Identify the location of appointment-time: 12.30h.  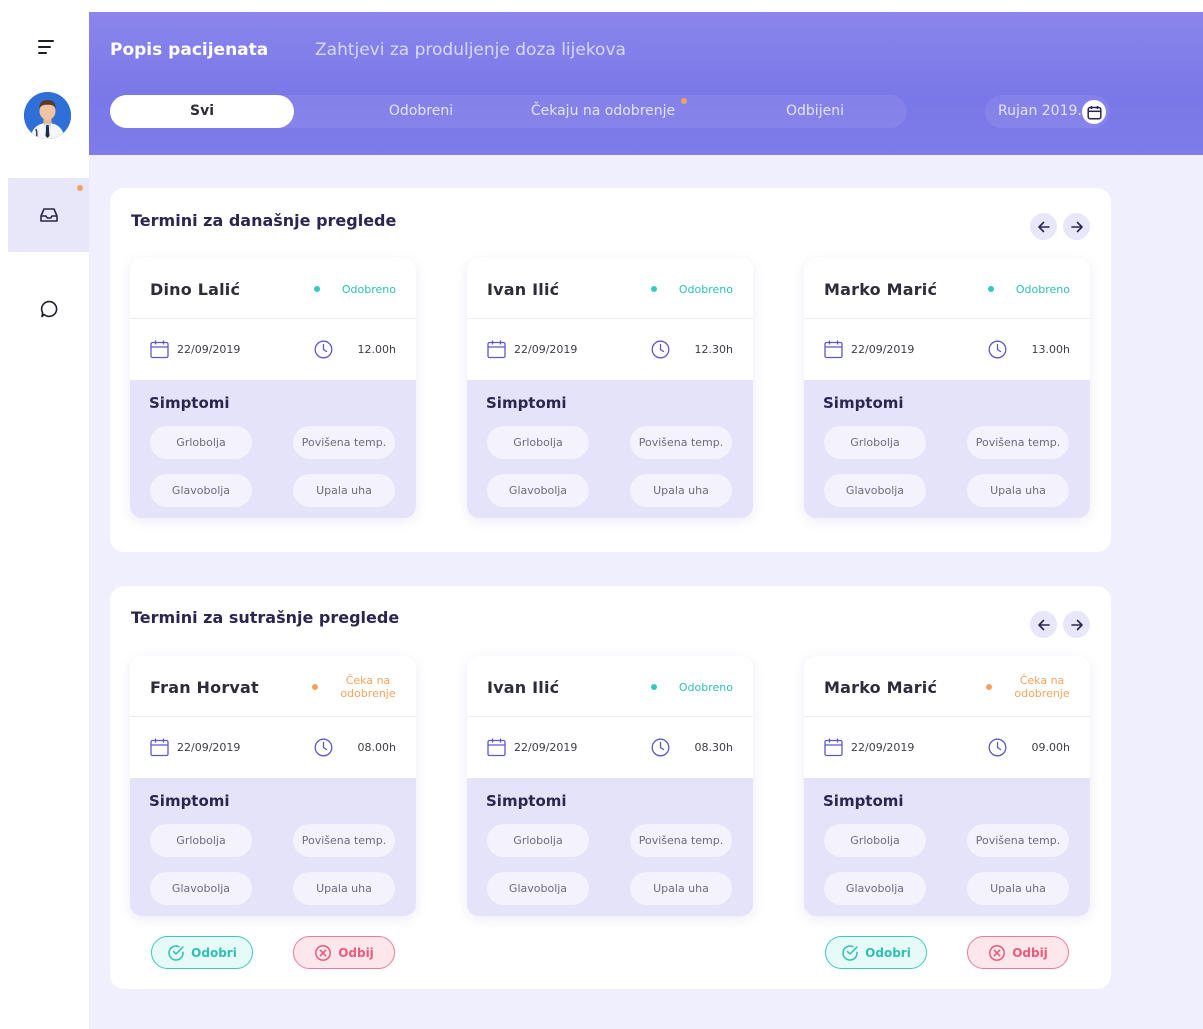
(713, 349).